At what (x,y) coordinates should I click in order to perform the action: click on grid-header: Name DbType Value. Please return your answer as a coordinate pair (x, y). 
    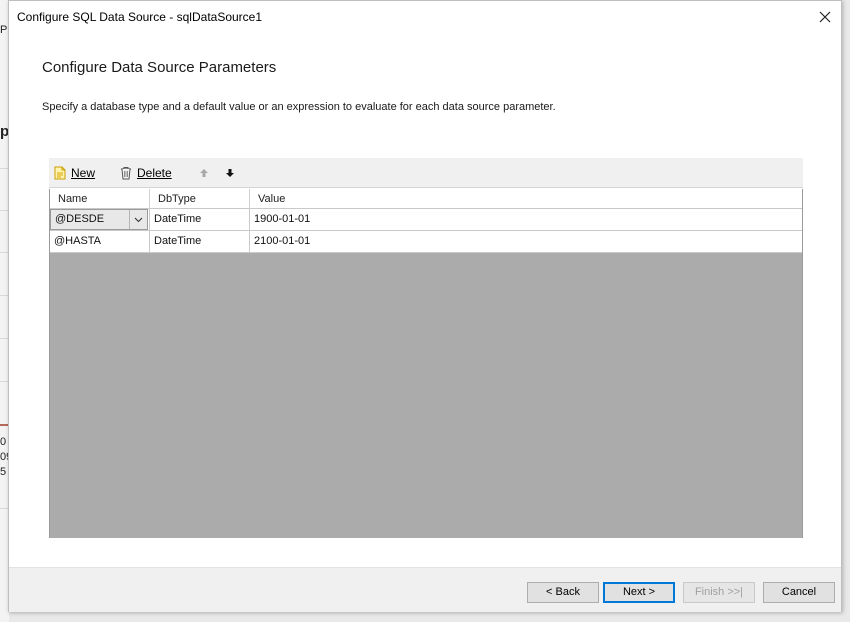
    Looking at the image, I should click on (426, 199).